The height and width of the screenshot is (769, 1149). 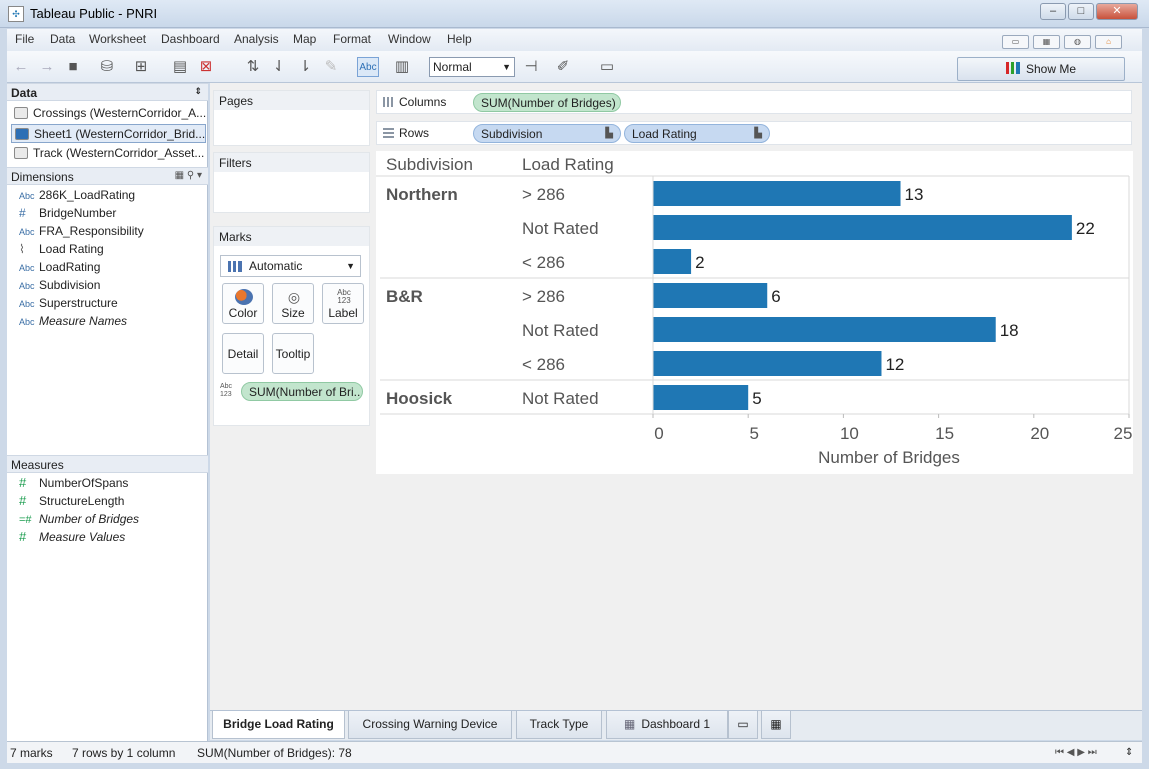 What do you see at coordinates (547, 102) in the screenshot?
I see `columns-measure-pill: SUM(Number of Bridges)` at bounding box center [547, 102].